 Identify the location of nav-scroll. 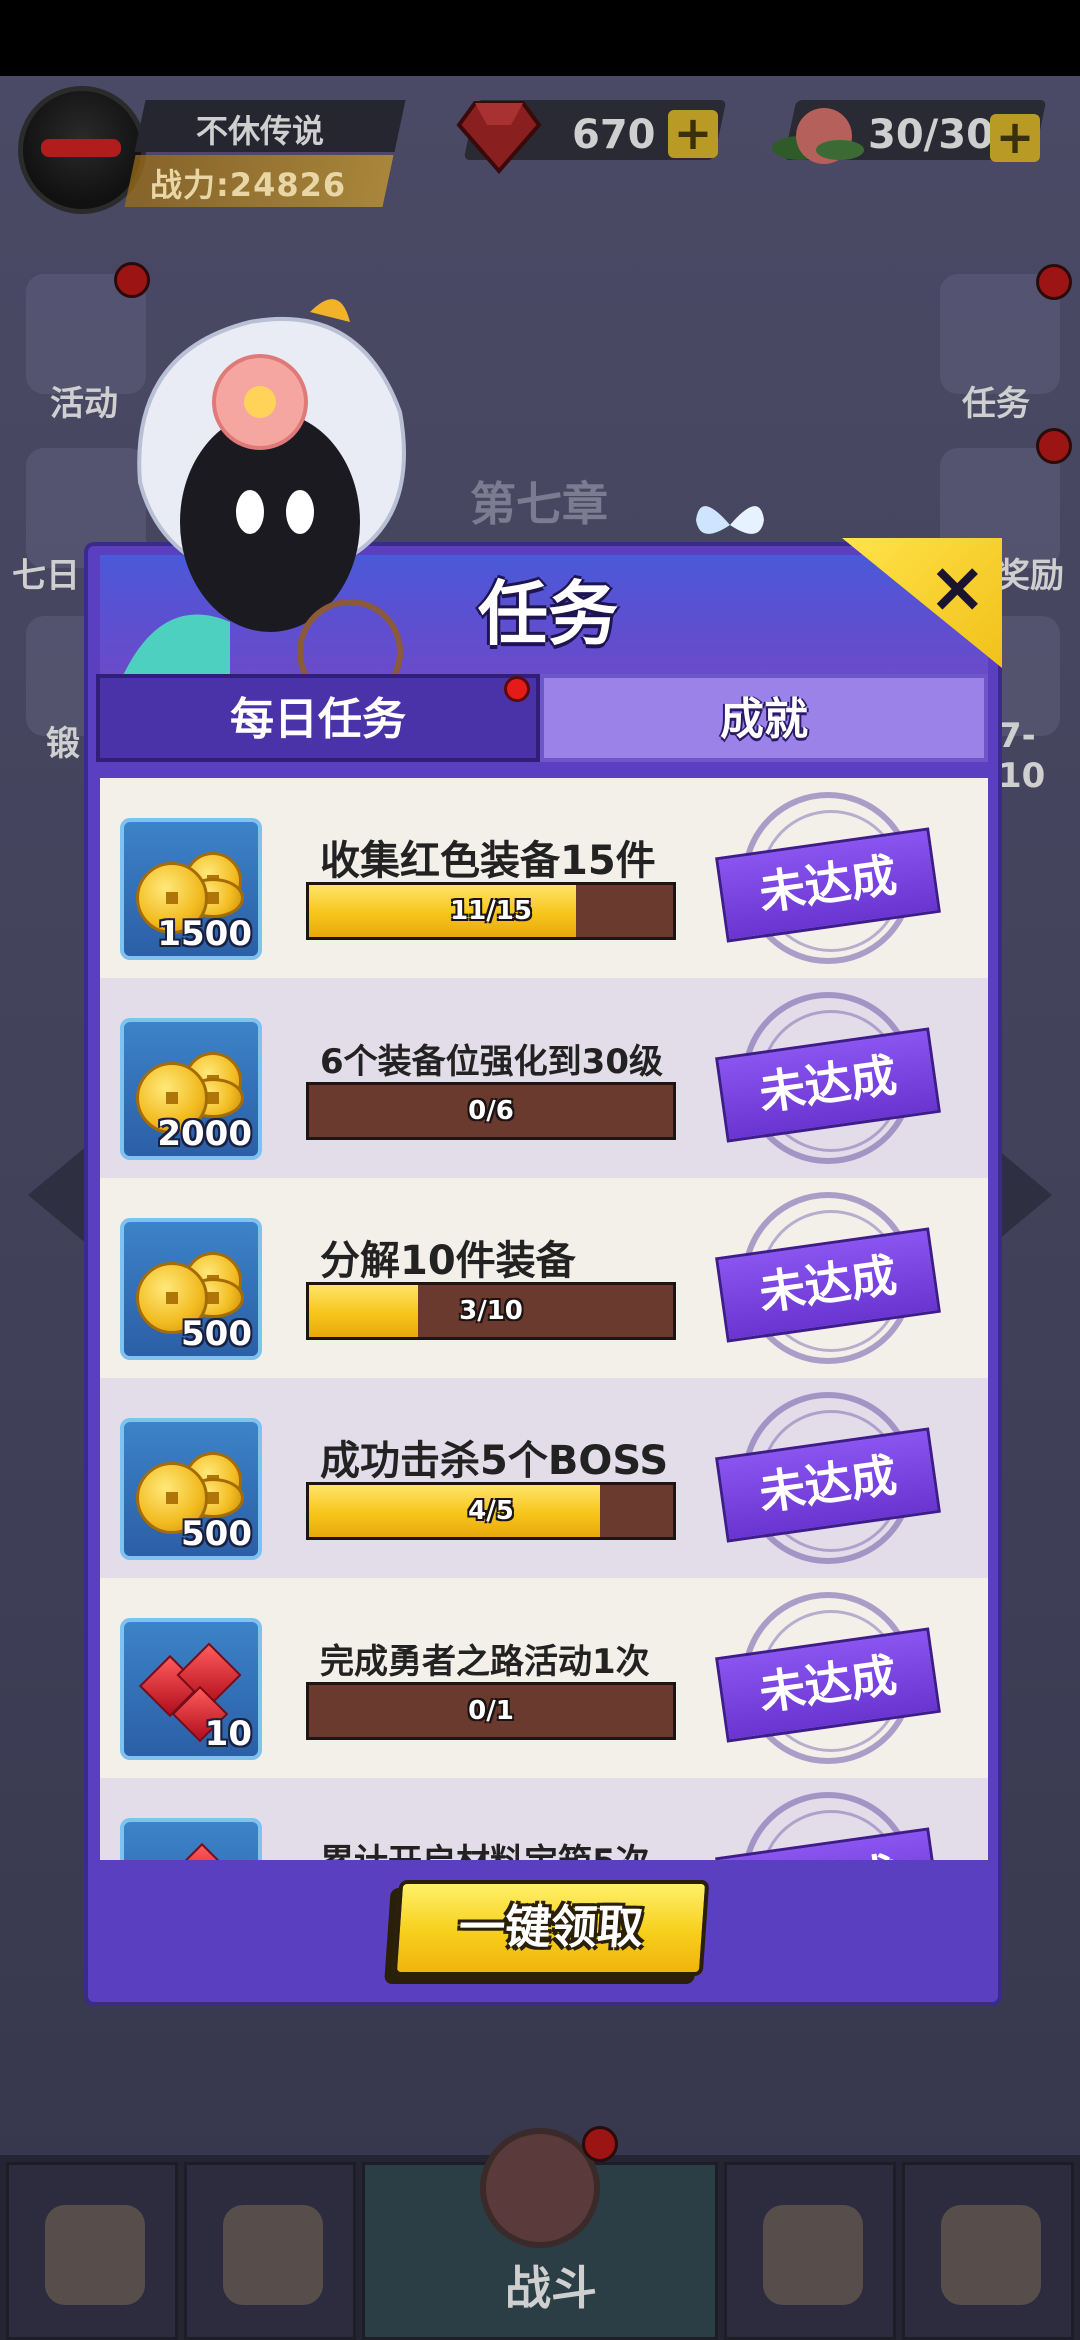
(810, 2251).